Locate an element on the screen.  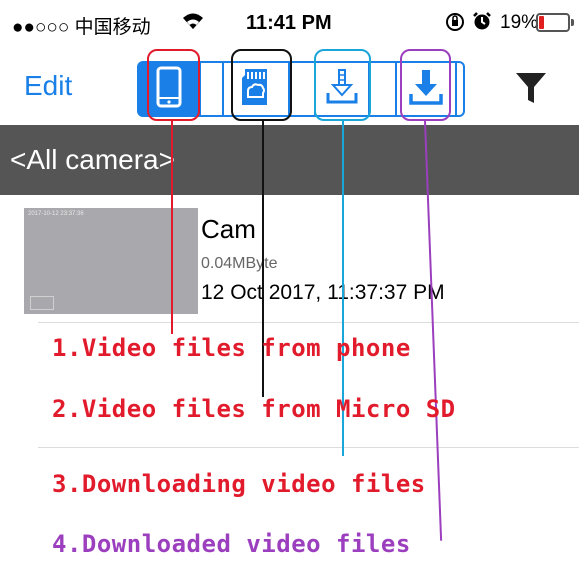
file-date: 12 Oct 2017, 11:37:37 PM is located at coordinates (323, 292).